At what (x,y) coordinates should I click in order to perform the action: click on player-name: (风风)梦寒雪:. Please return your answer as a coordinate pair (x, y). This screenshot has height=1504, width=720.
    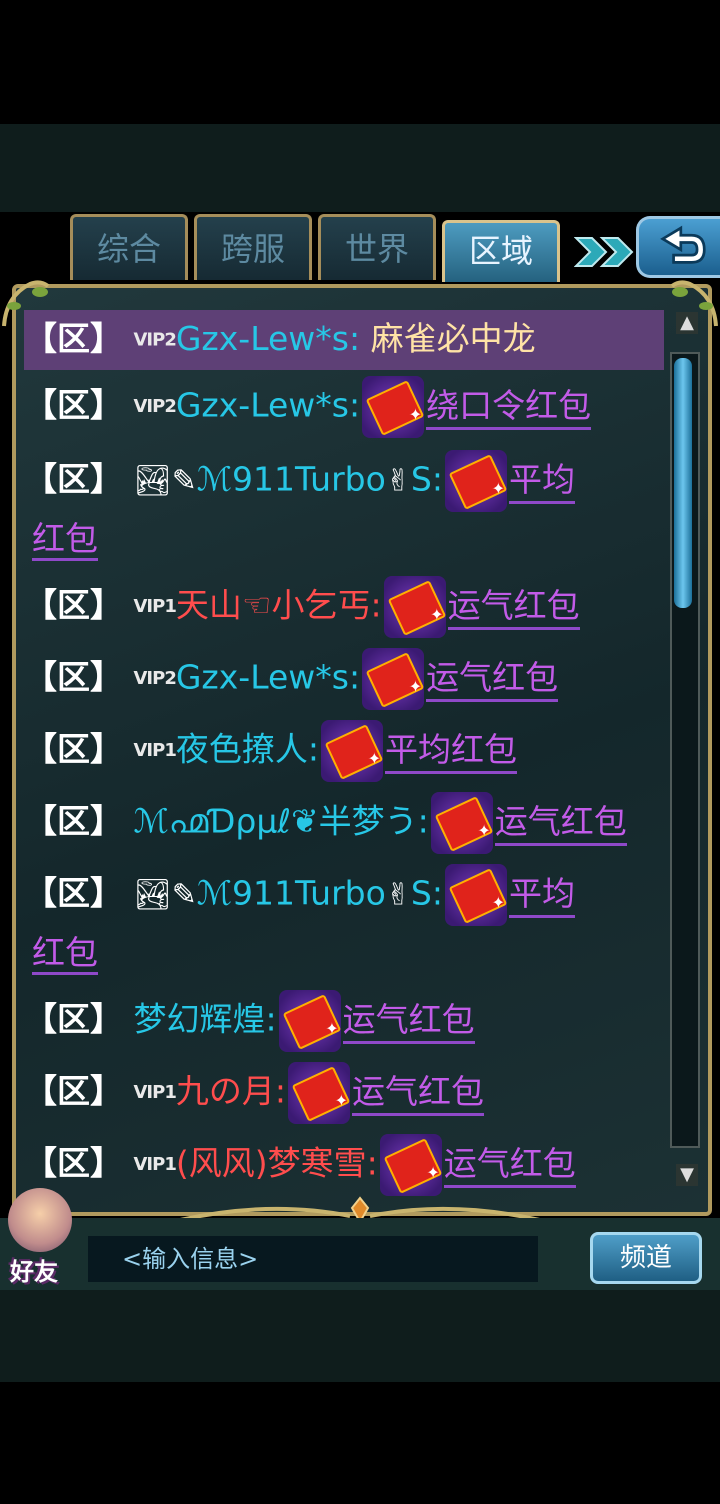
    Looking at the image, I should click on (277, 1163).